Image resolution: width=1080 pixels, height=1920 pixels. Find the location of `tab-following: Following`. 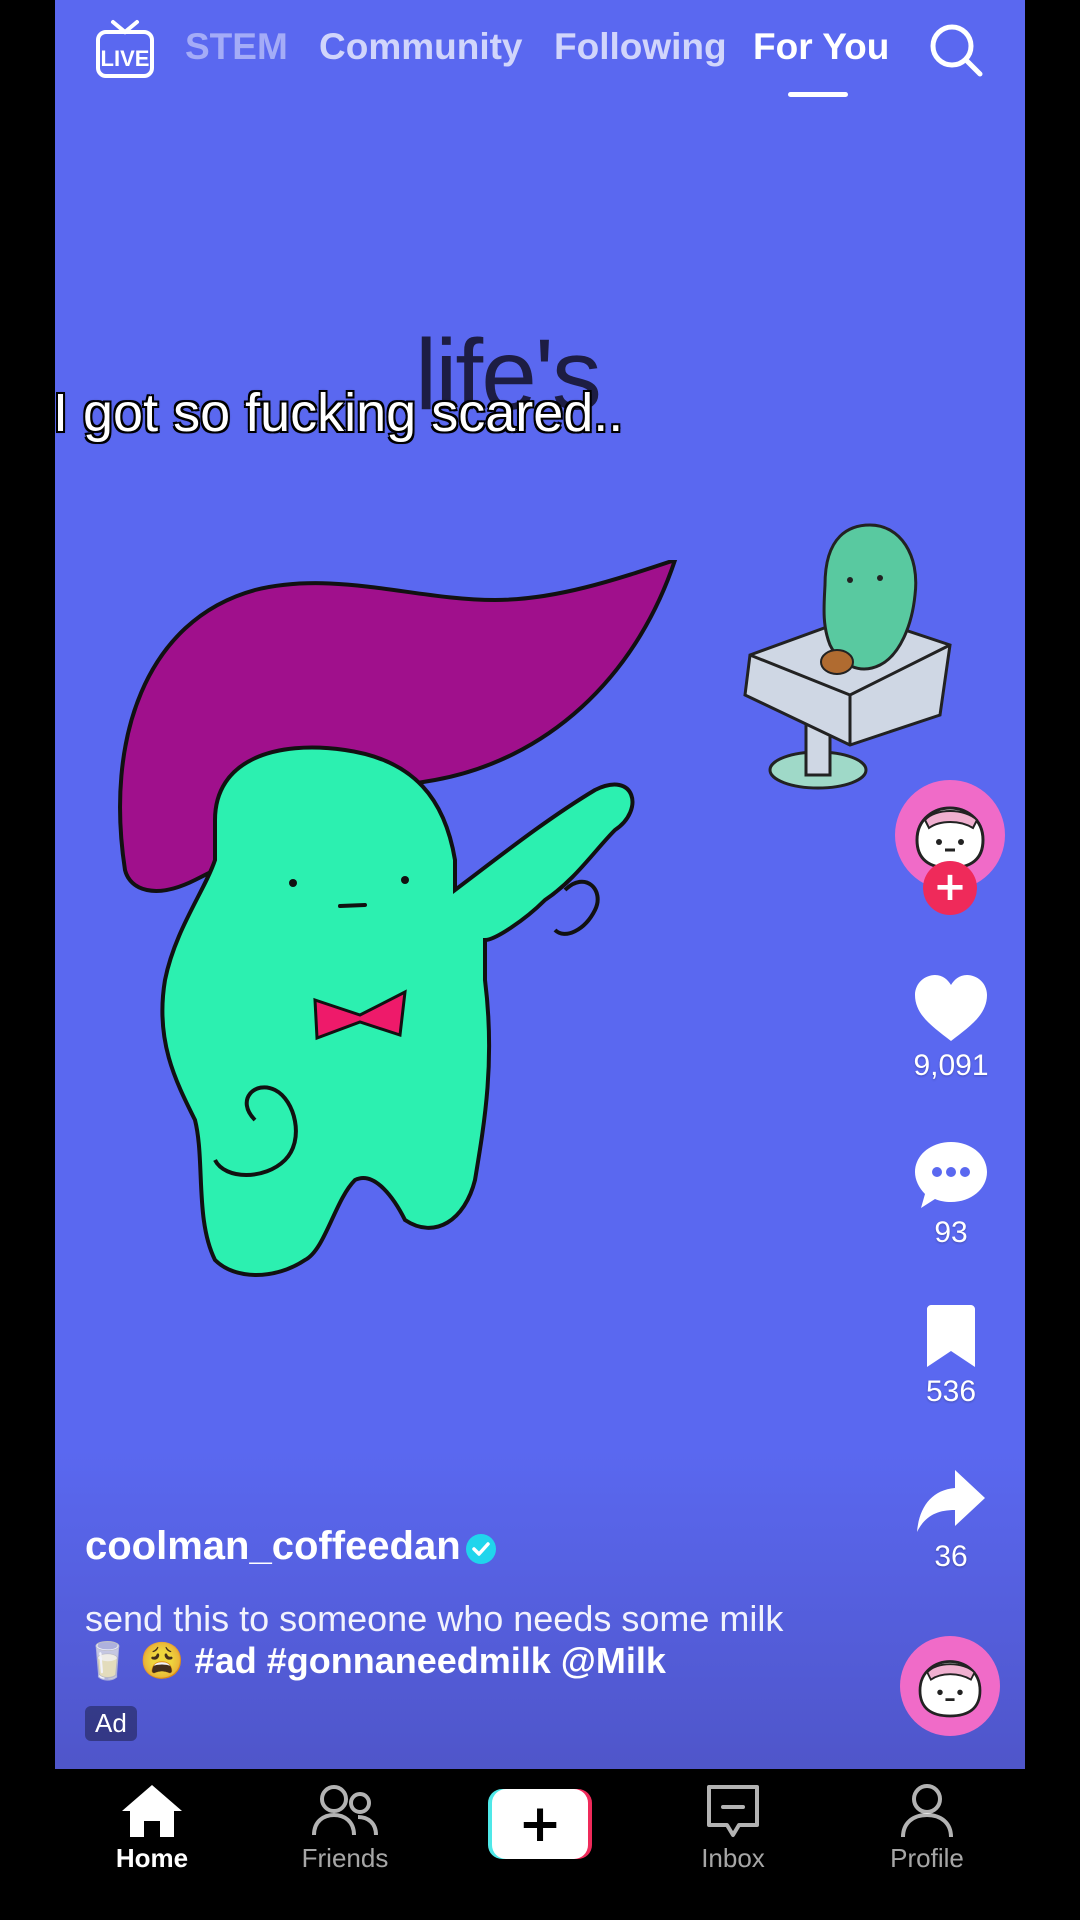

tab-following: Following is located at coordinates (640, 47).